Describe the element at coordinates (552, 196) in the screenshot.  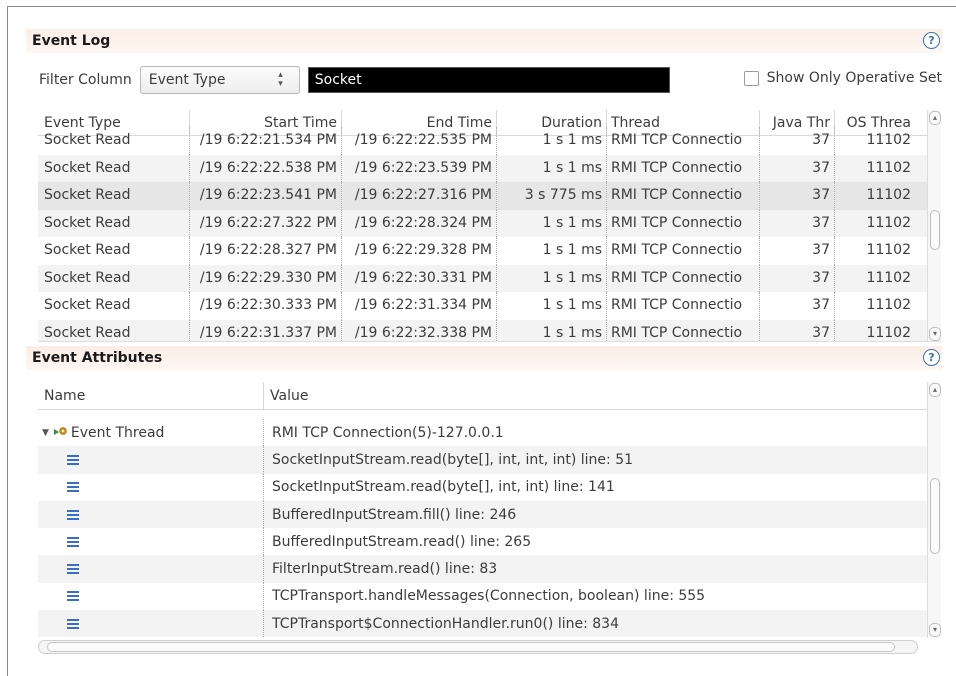
I see `cell-duration: 3 s 775 ms` at that location.